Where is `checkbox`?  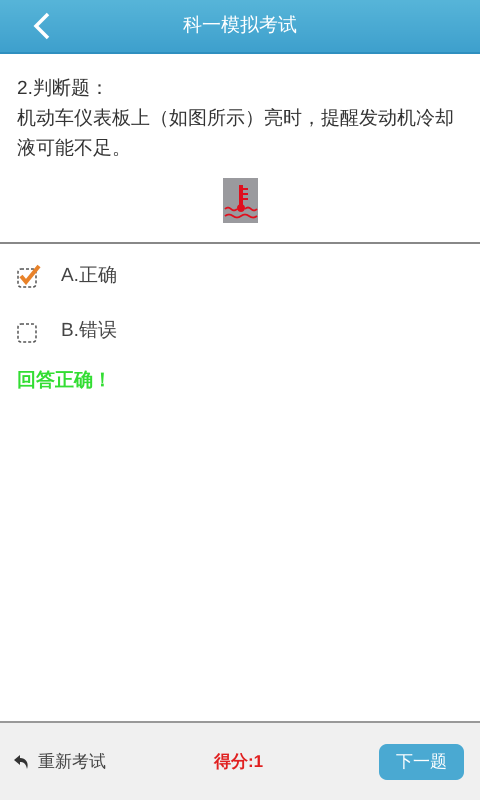
checkbox is located at coordinates (29, 276).